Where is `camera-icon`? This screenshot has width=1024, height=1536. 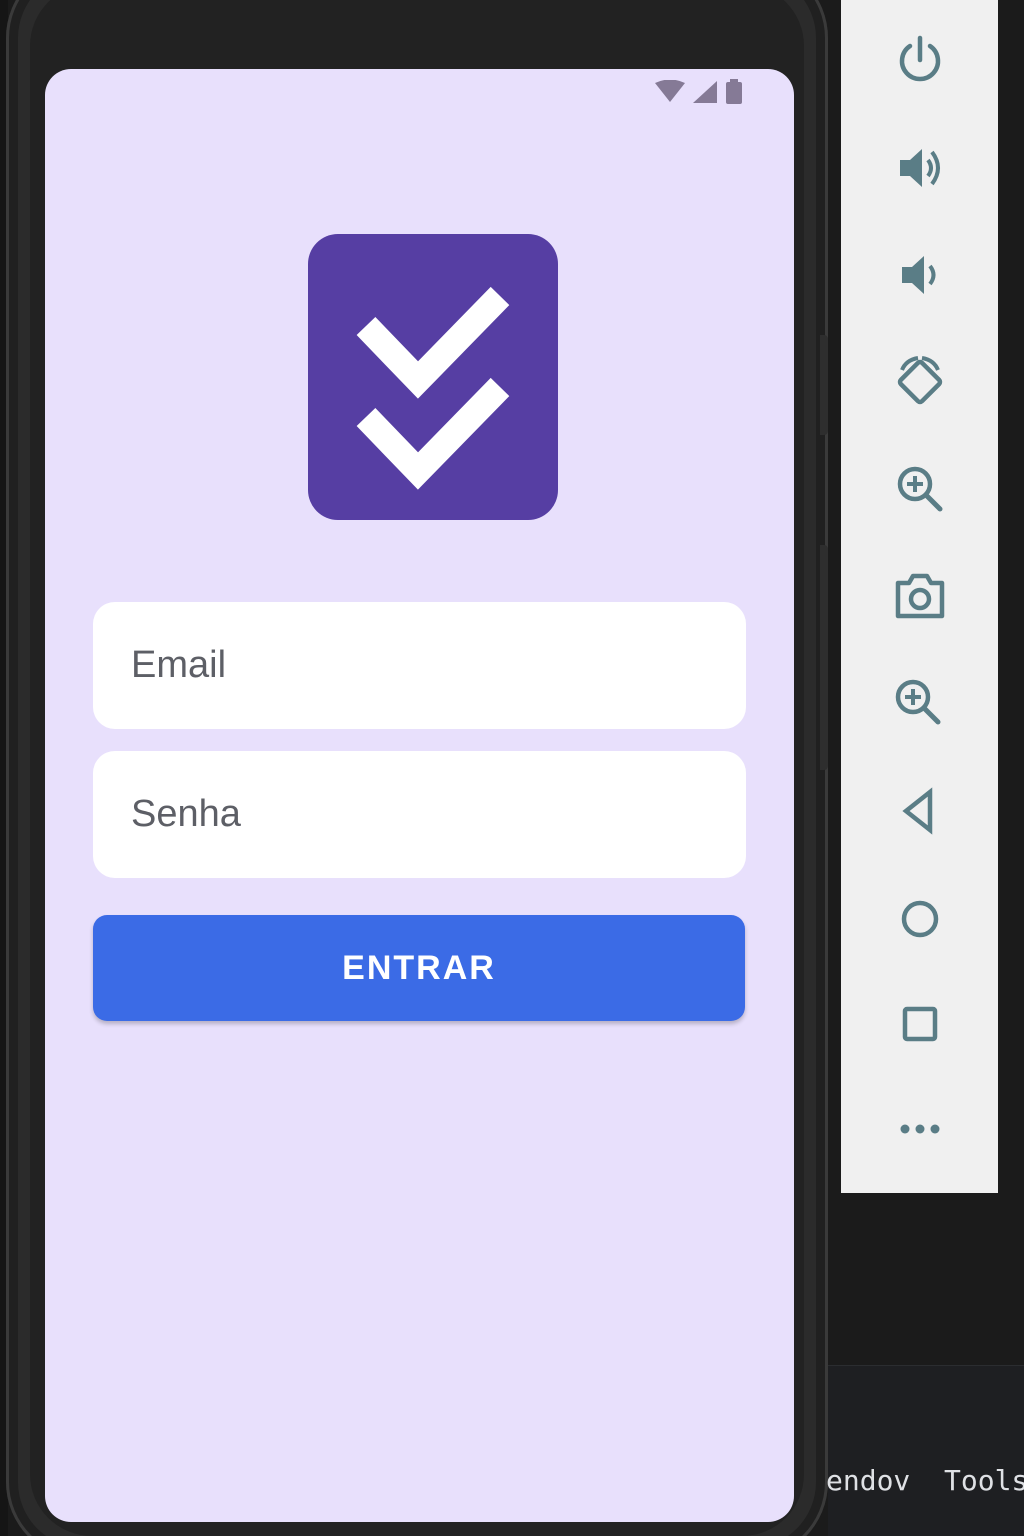
camera-icon is located at coordinates (919, 596).